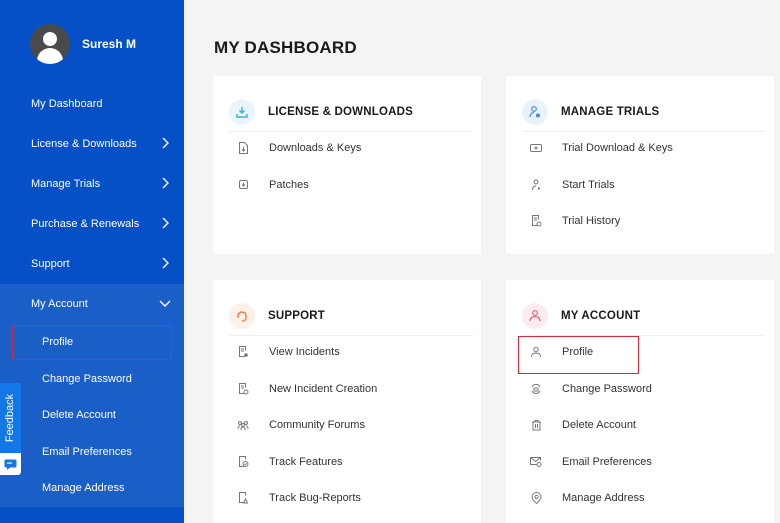 Image resolution: width=780 pixels, height=523 pixels. Describe the element at coordinates (92, 342) in the screenshot. I see `sidebar-subitem-profile: Profile` at that location.